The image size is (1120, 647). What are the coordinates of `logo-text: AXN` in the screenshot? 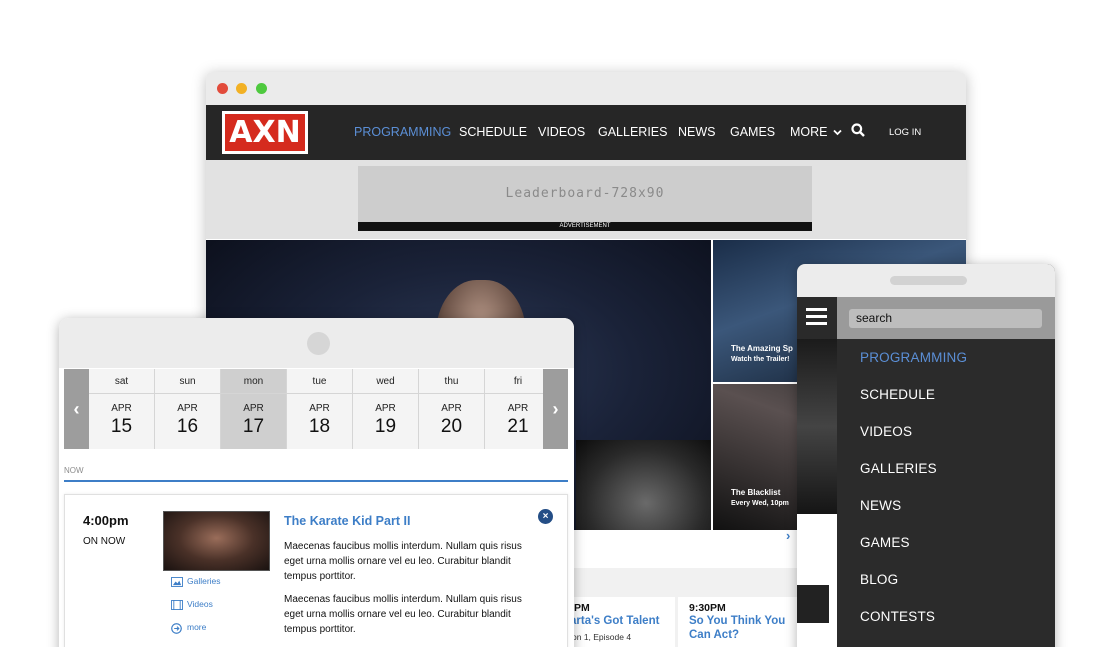 It's located at (265, 132).